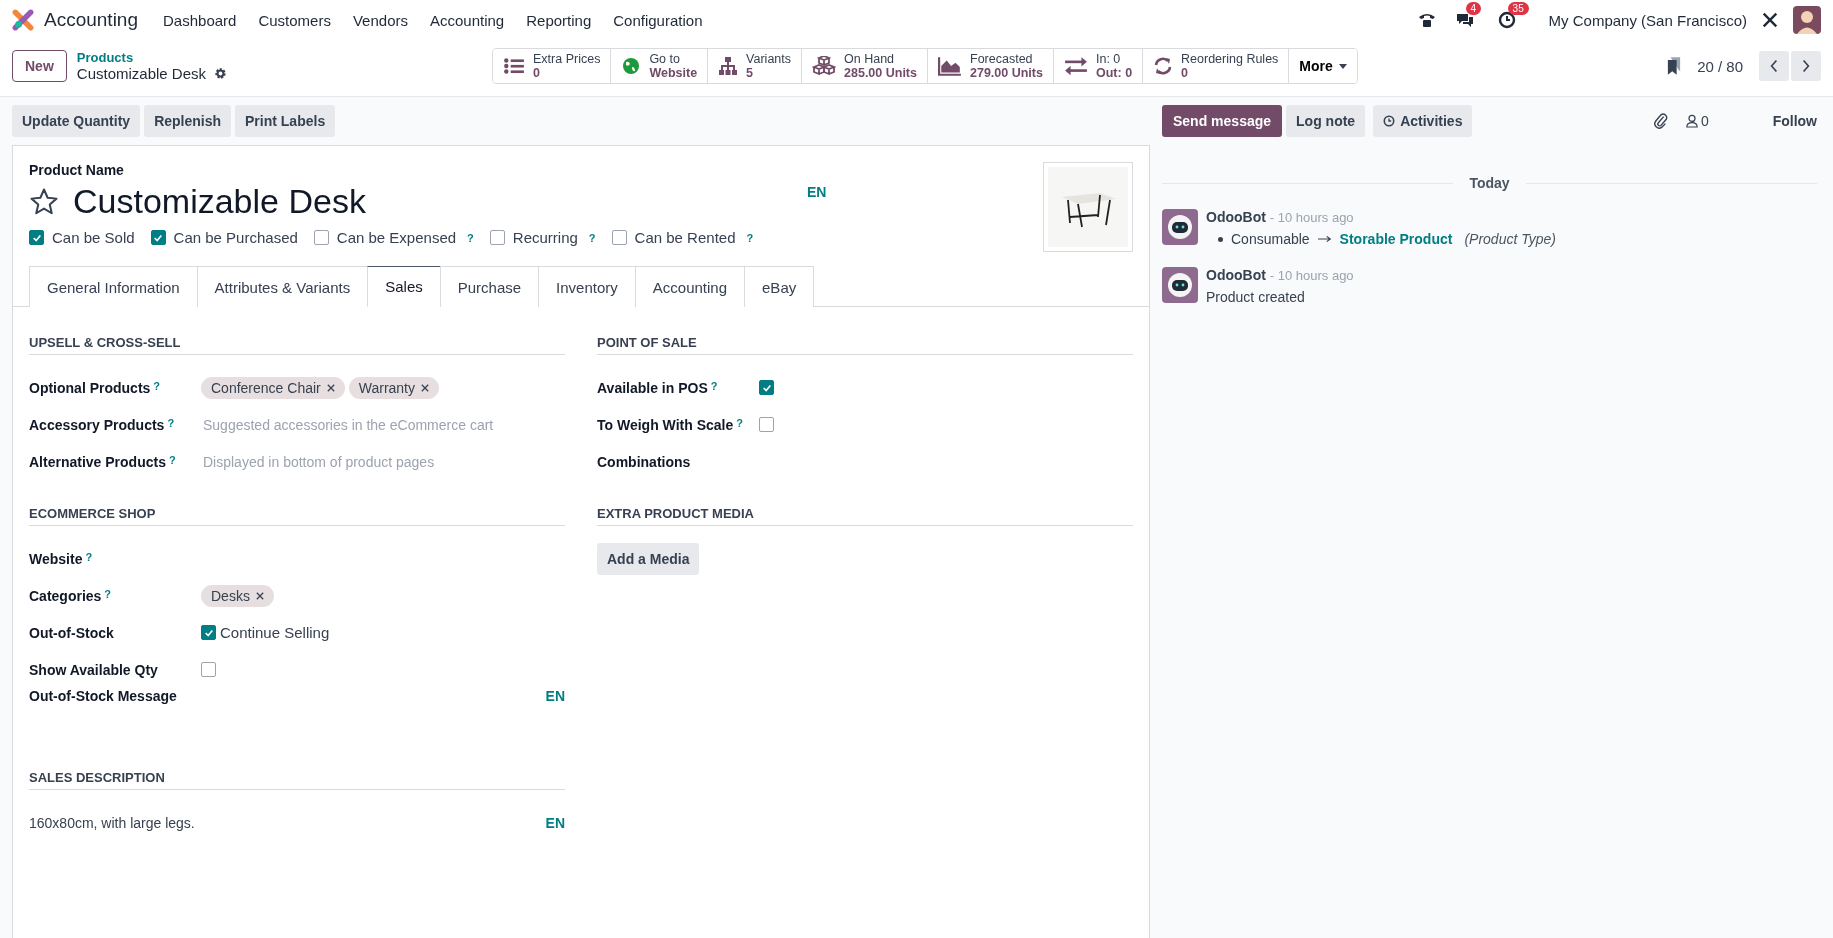 The image size is (1833, 938). Describe the element at coordinates (689, 286) in the screenshot. I see `tab: Accounting` at that location.